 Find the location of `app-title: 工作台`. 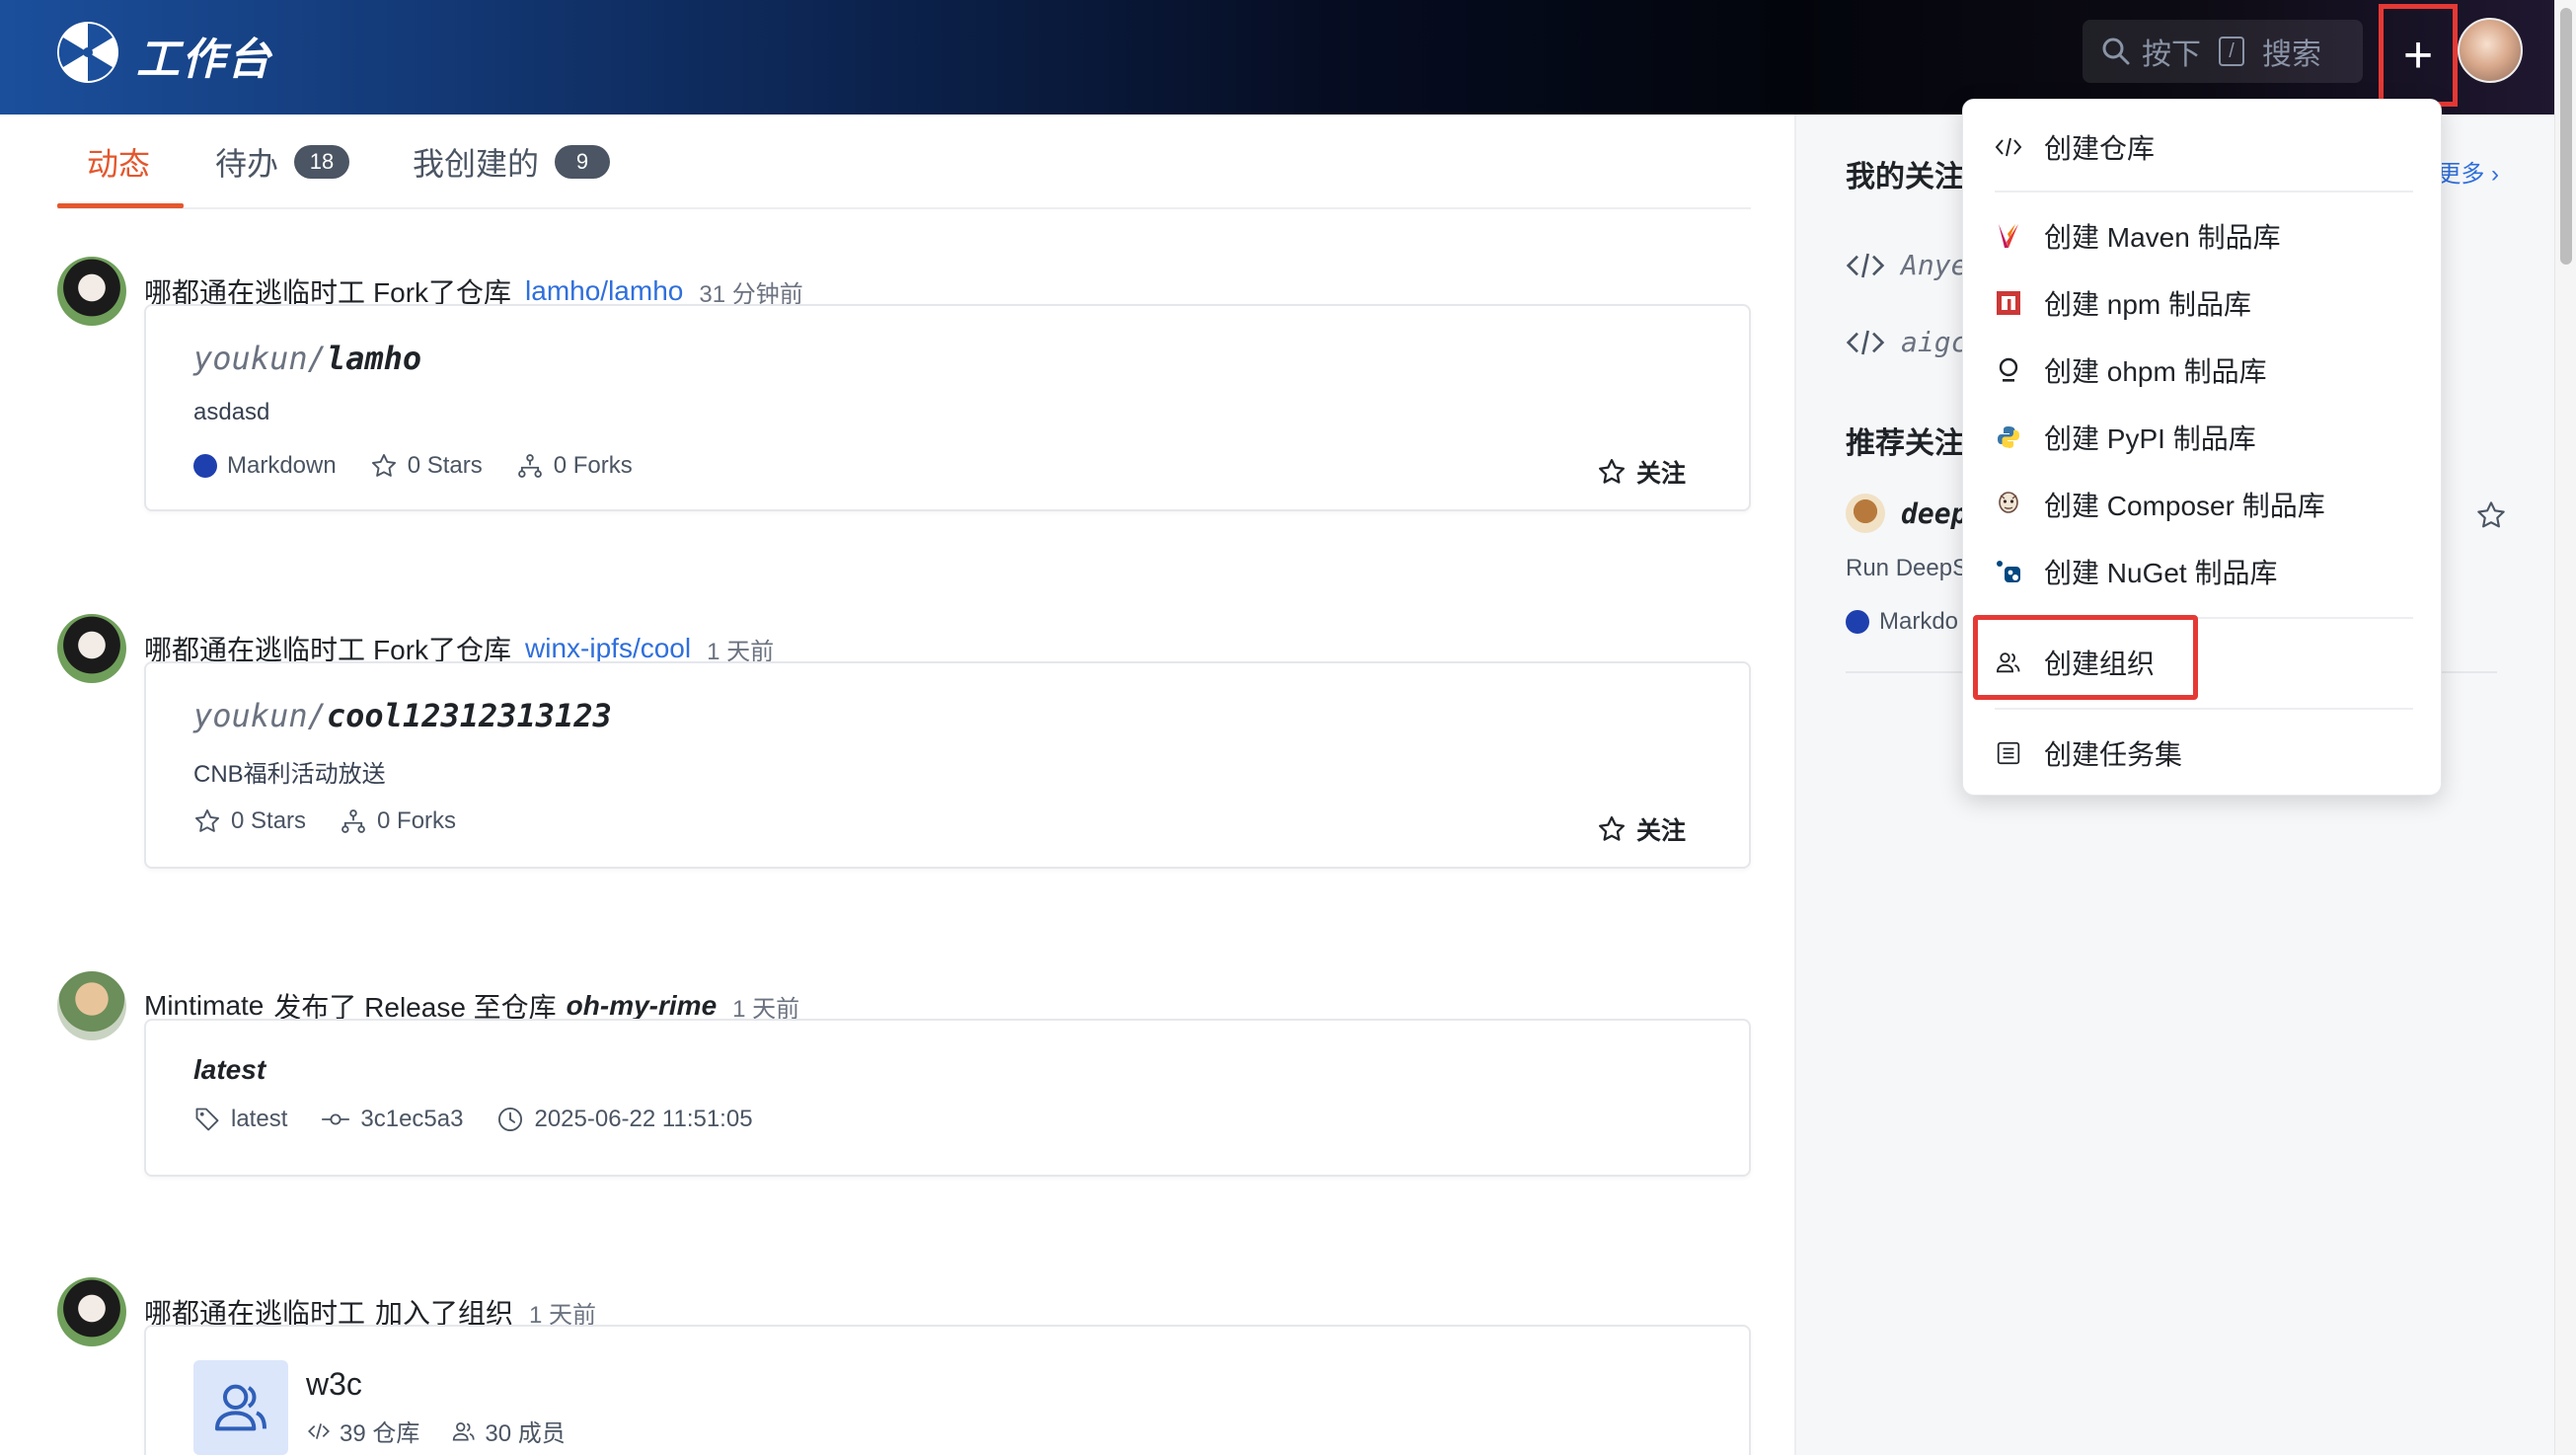

app-title: 工作台 is located at coordinates (204, 55).